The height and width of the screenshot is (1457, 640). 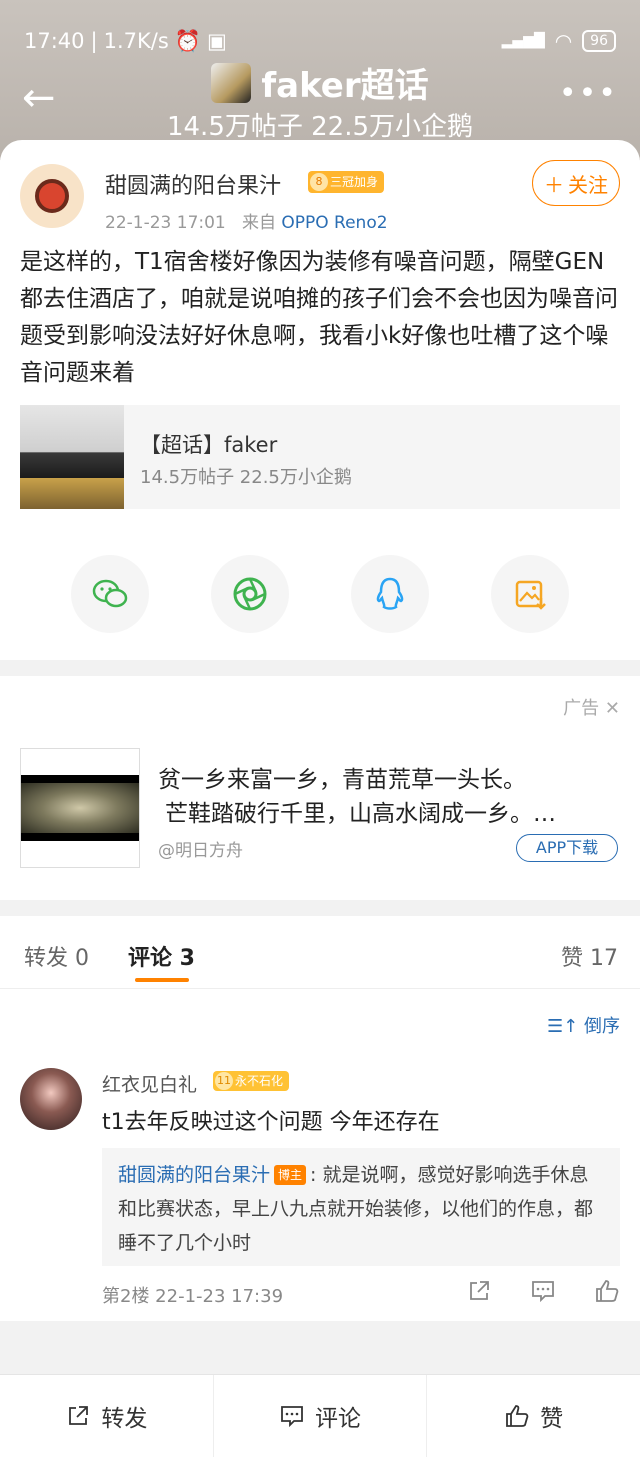 What do you see at coordinates (72, 457) in the screenshot?
I see `topic-thumbnail` at bounding box center [72, 457].